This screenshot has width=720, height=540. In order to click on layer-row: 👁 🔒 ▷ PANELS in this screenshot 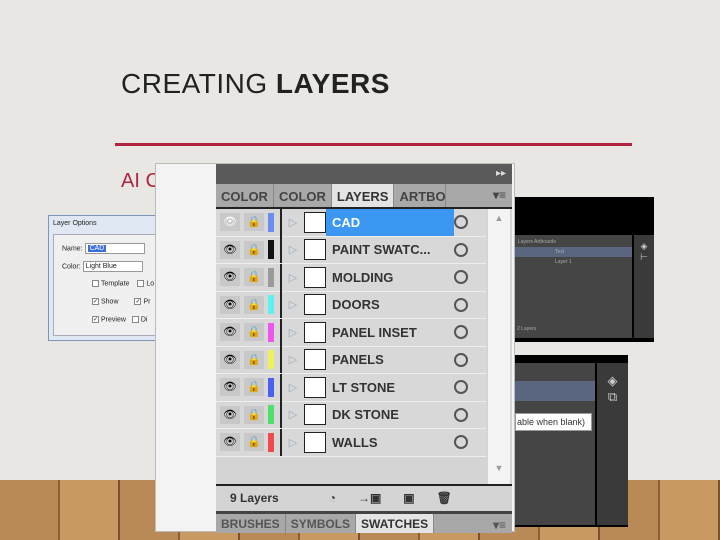, I will do `click(351, 360)`.